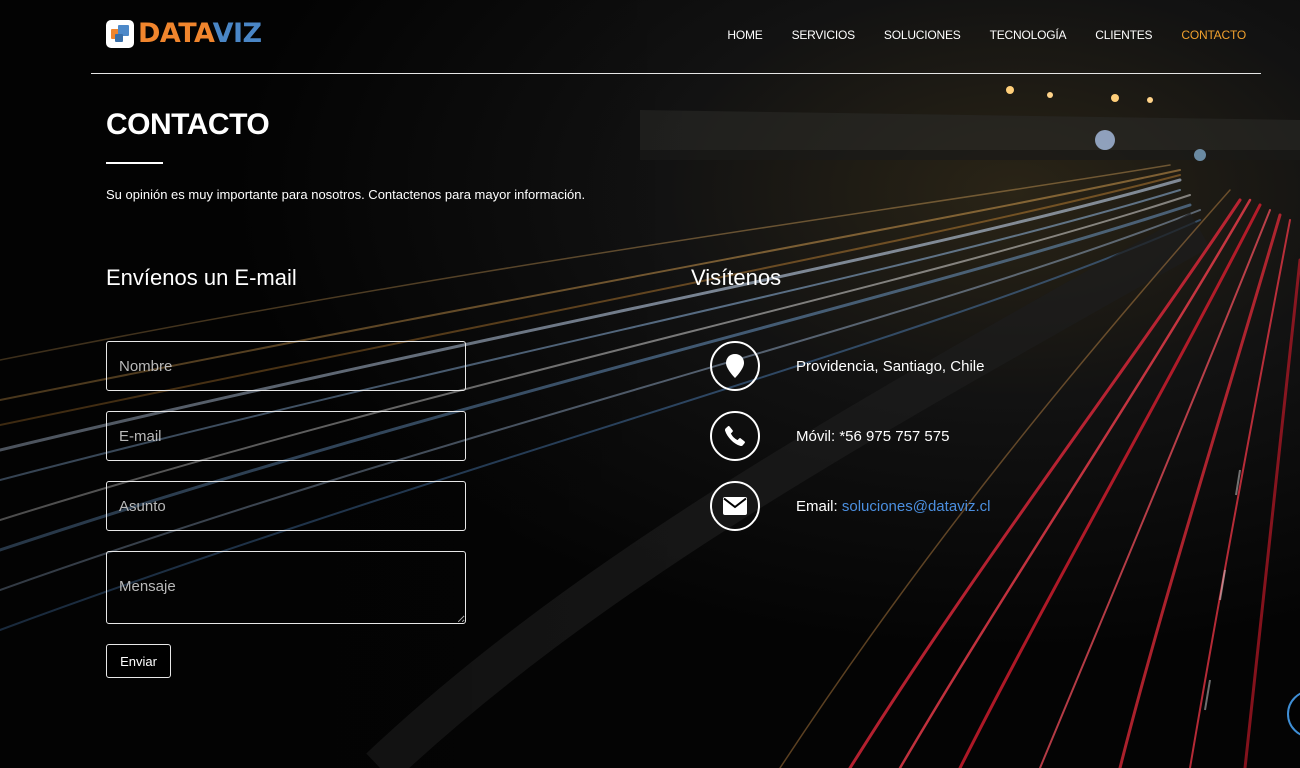 Image resolution: width=1300 pixels, height=768 pixels. Describe the element at coordinates (1213, 35) in the screenshot. I see `nav-item-contacto: CONTACTO` at that location.